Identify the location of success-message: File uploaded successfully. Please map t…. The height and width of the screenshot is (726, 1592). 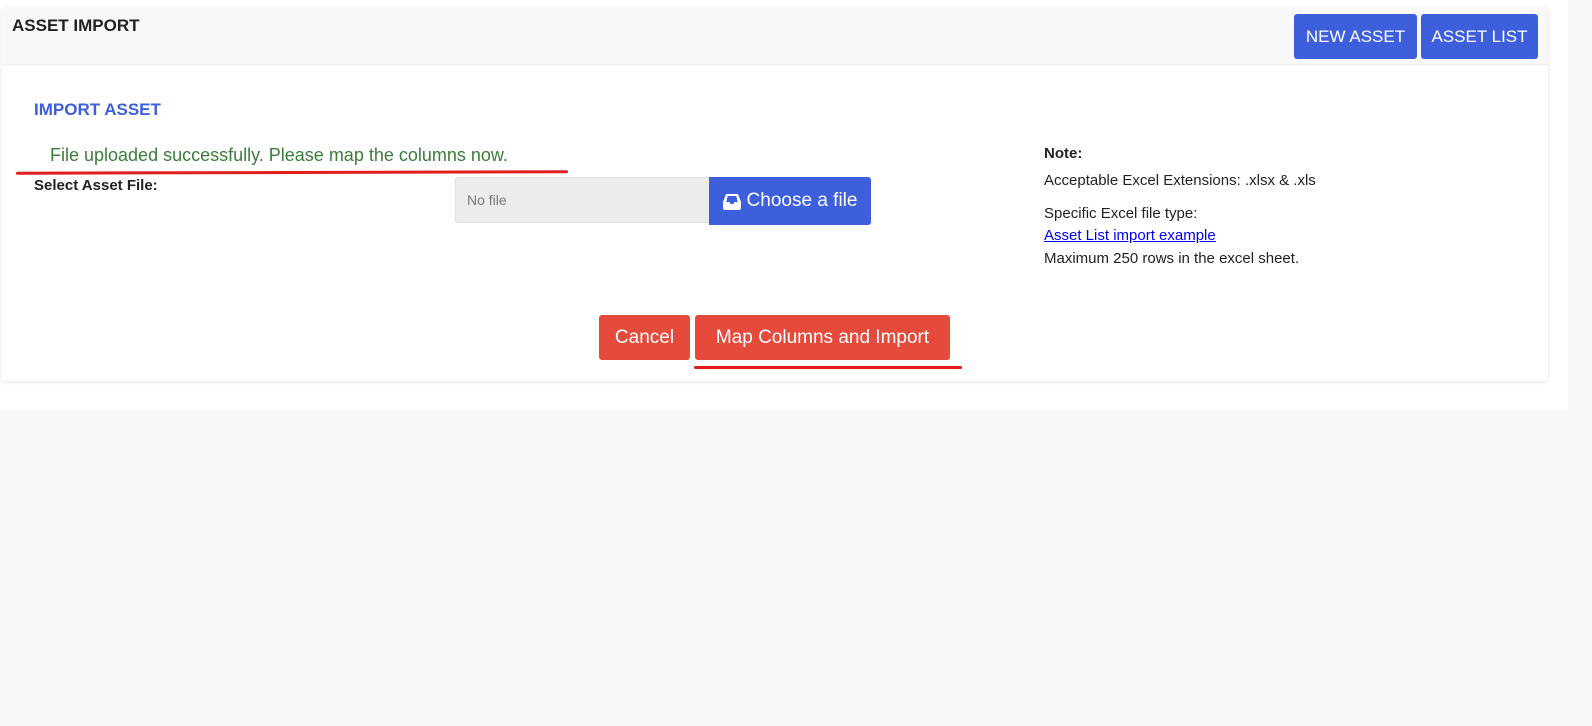
(279, 155).